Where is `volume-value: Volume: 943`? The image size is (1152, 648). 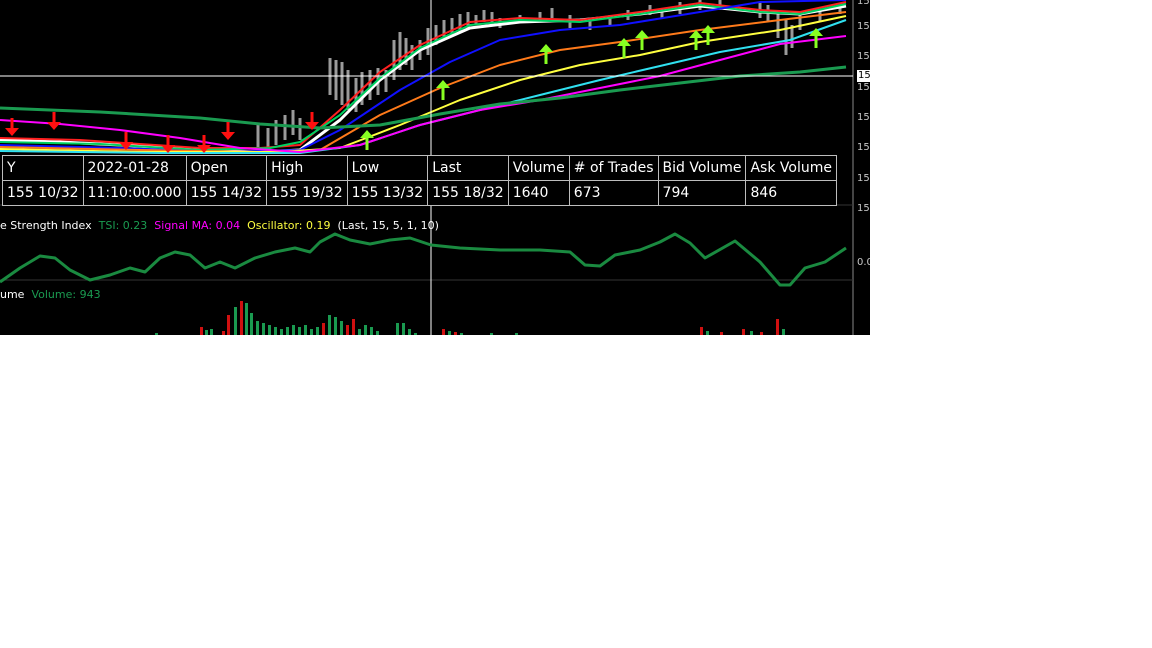
volume-value: Volume: 943 is located at coordinates (66, 294).